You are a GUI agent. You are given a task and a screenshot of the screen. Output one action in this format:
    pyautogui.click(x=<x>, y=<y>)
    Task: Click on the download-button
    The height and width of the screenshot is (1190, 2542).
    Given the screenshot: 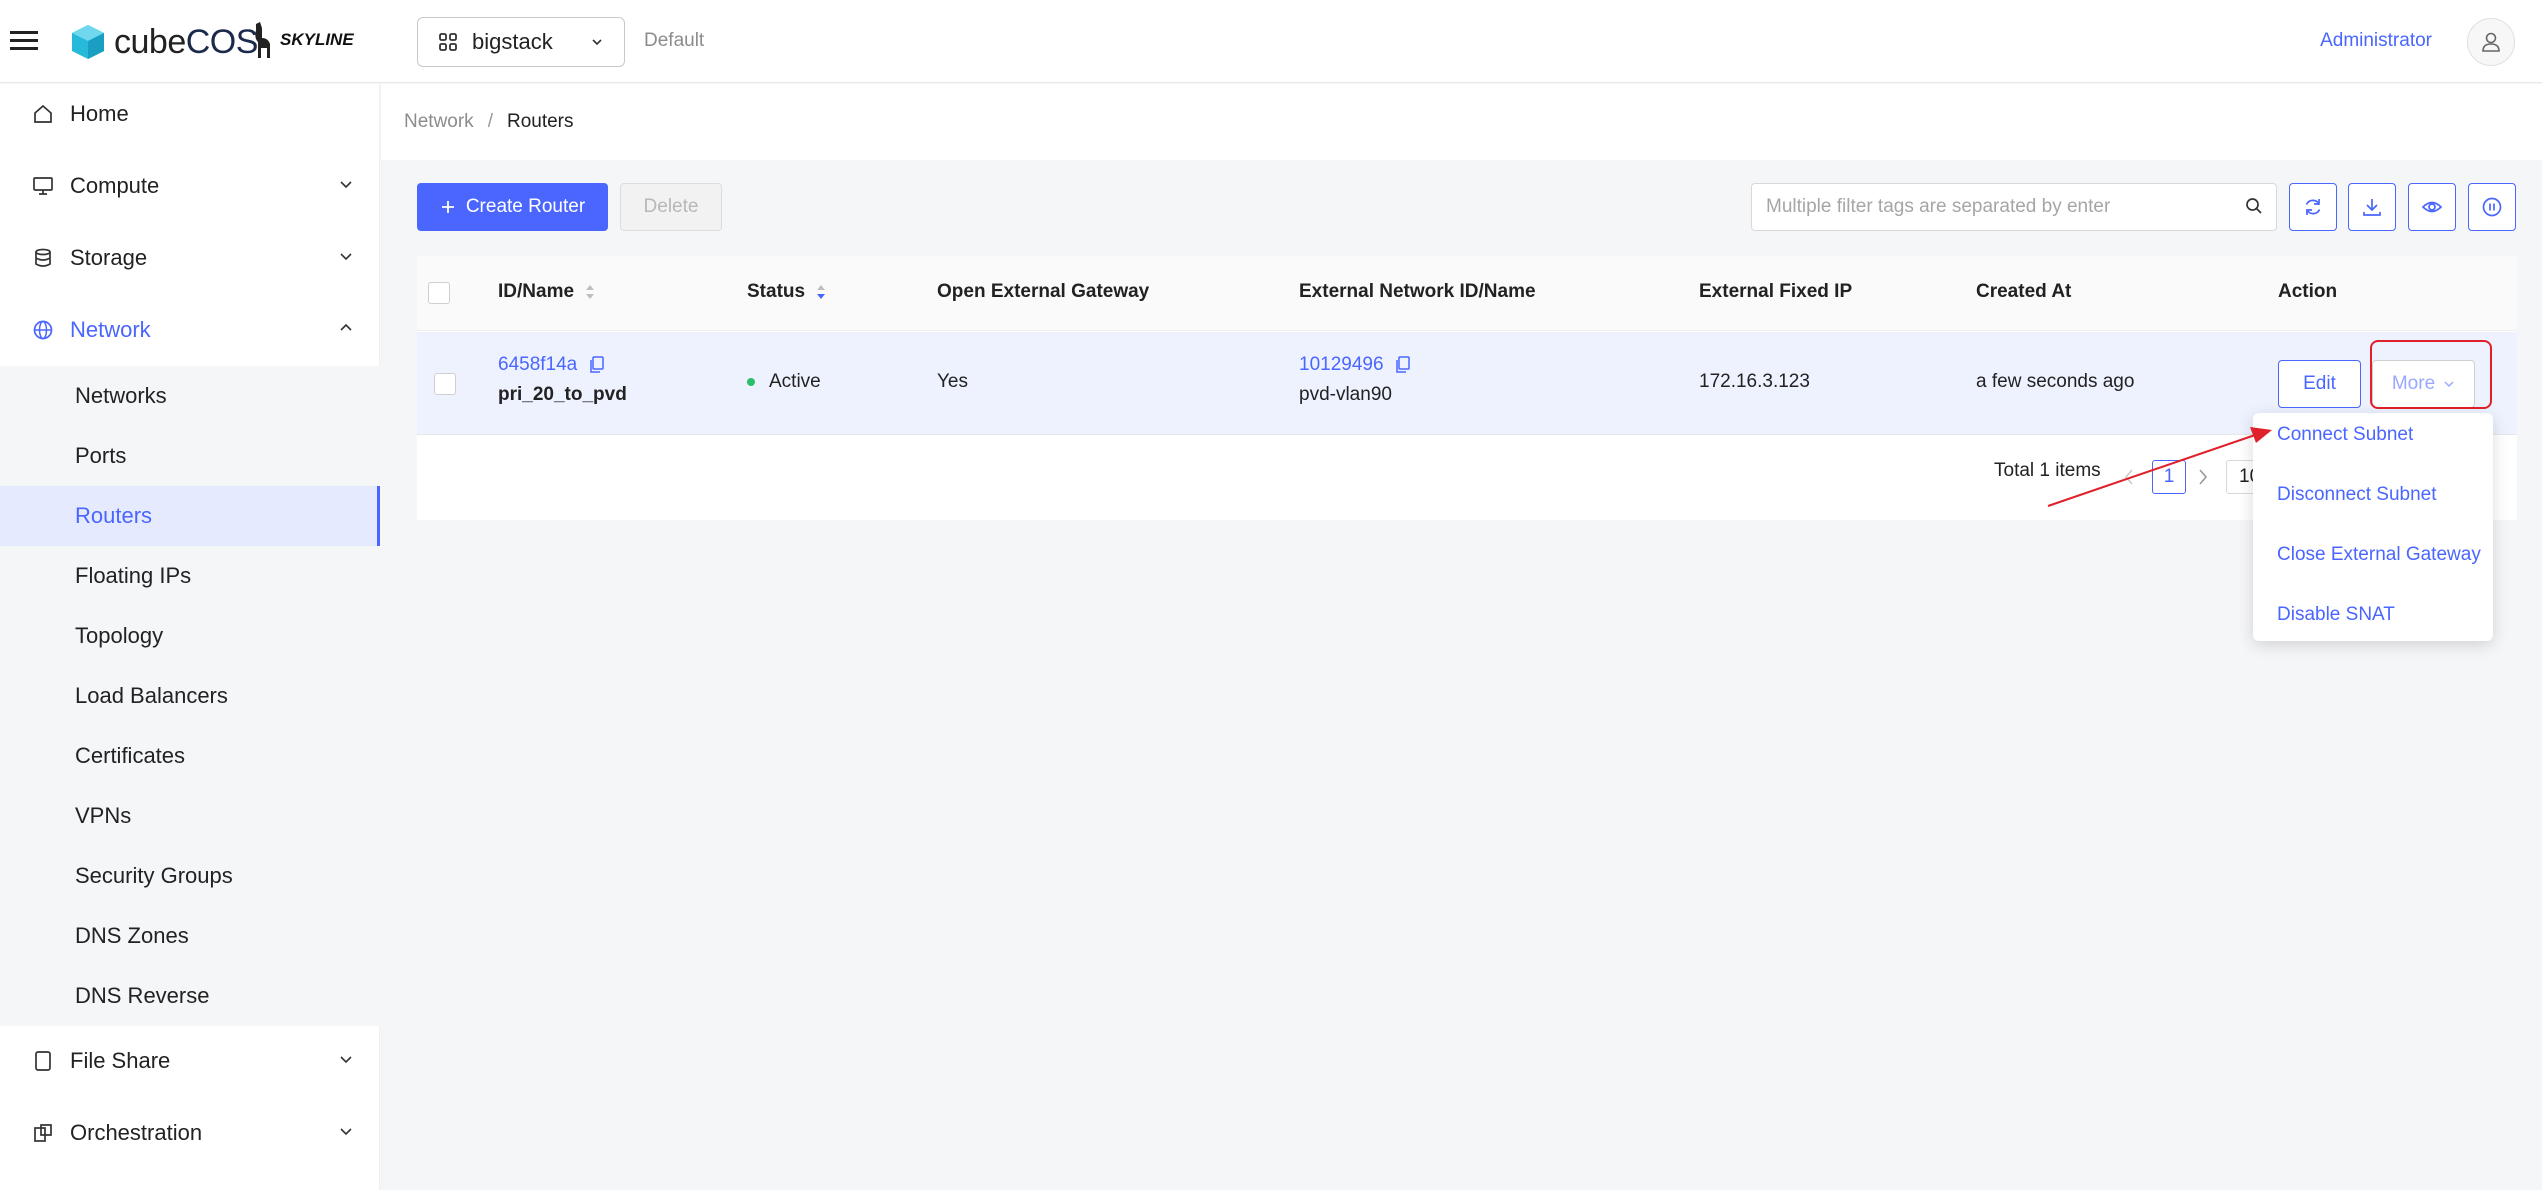 What is the action you would take?
    pyautogui.click(x=2372, y=207)
    